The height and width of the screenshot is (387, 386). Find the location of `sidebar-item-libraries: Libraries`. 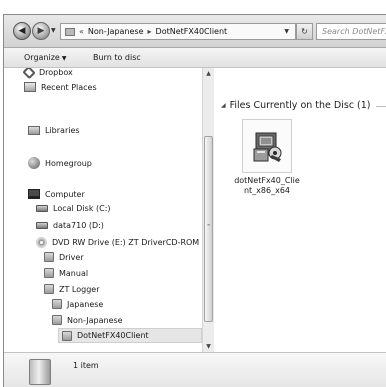

sidebar-item-libraries: Libraries is located at coordinates (54, 130).